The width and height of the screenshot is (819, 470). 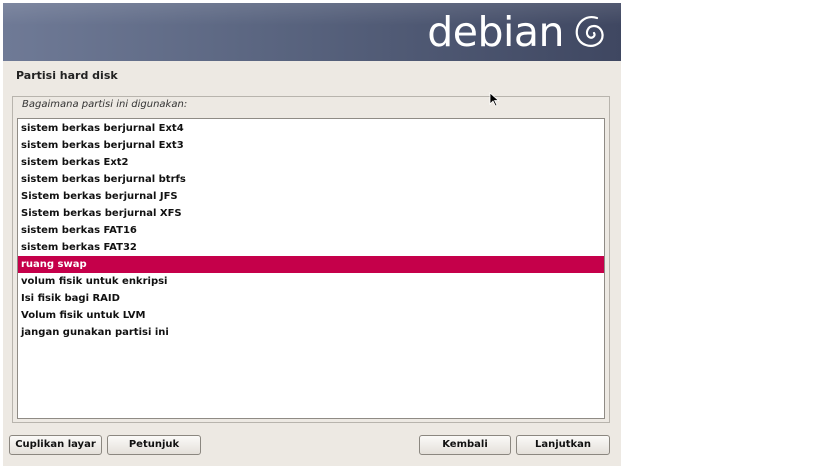 What do you see at coordinates (495, 32) in the screenshot?
I see `debian-logo-text: debian` at bounding box center [495, 32].